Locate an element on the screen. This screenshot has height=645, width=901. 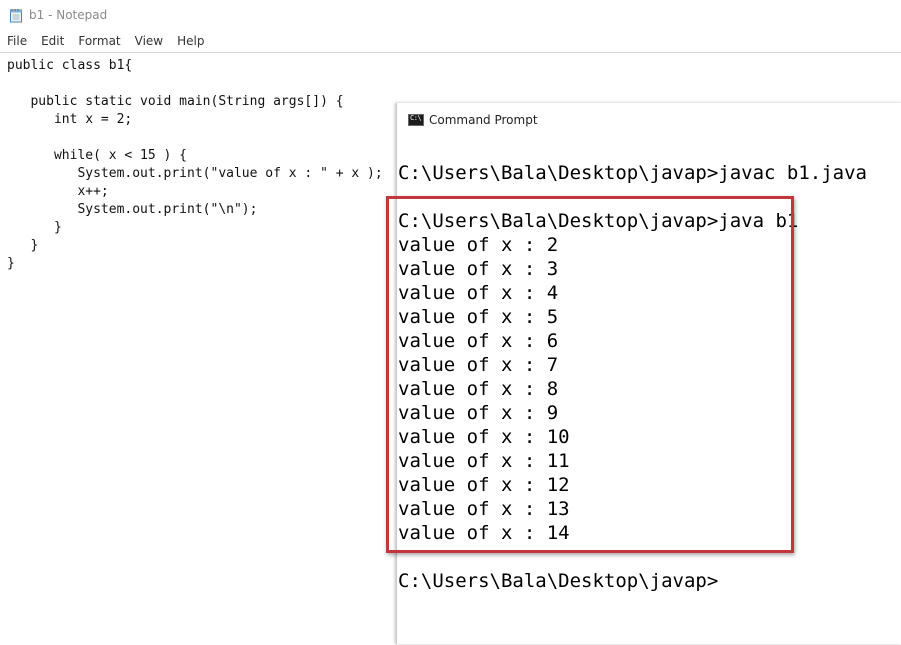
notepad-menubar: File Edit Format View Help is located at coordinates (450, 42).